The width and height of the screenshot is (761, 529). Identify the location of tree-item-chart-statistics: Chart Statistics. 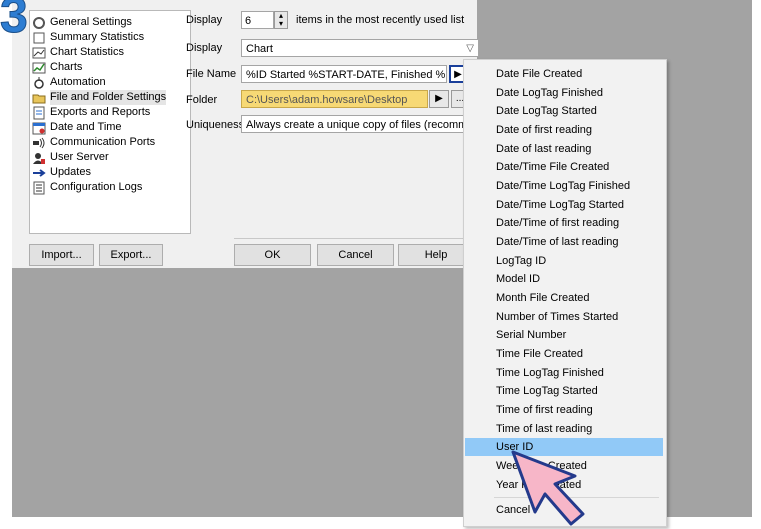
(78, 52).